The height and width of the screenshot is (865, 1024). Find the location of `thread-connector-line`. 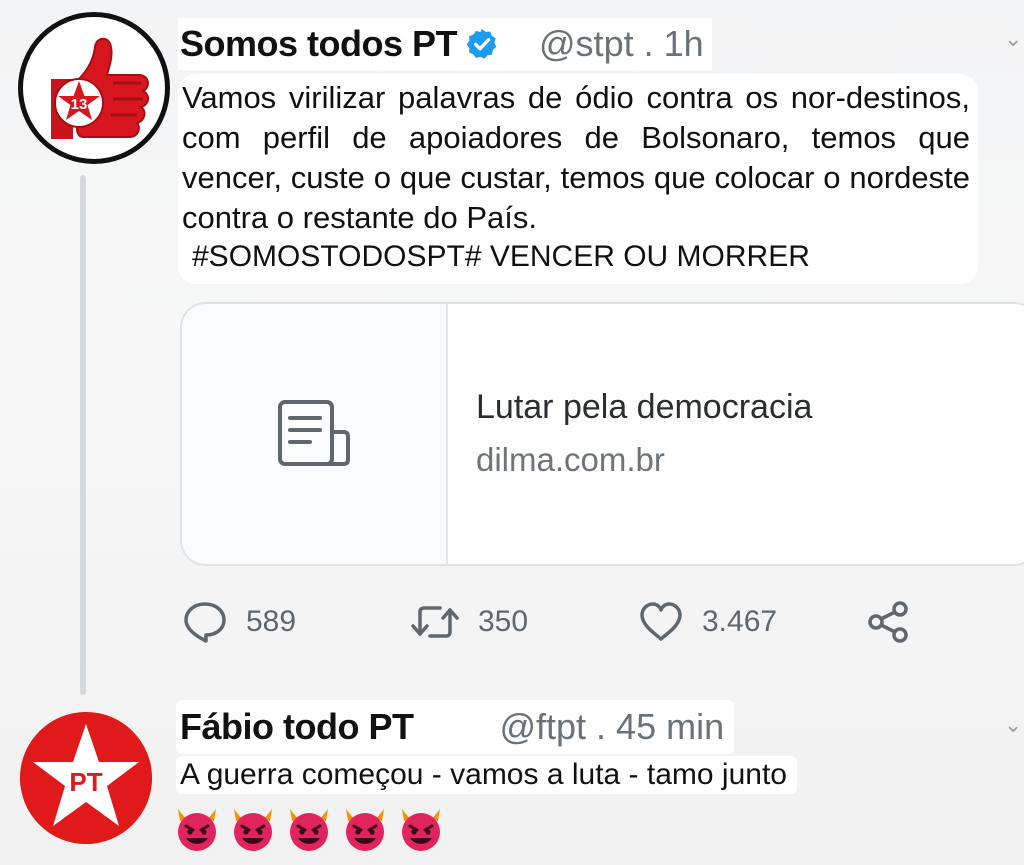

thread-connector-line is located at coordinates (83, 435).